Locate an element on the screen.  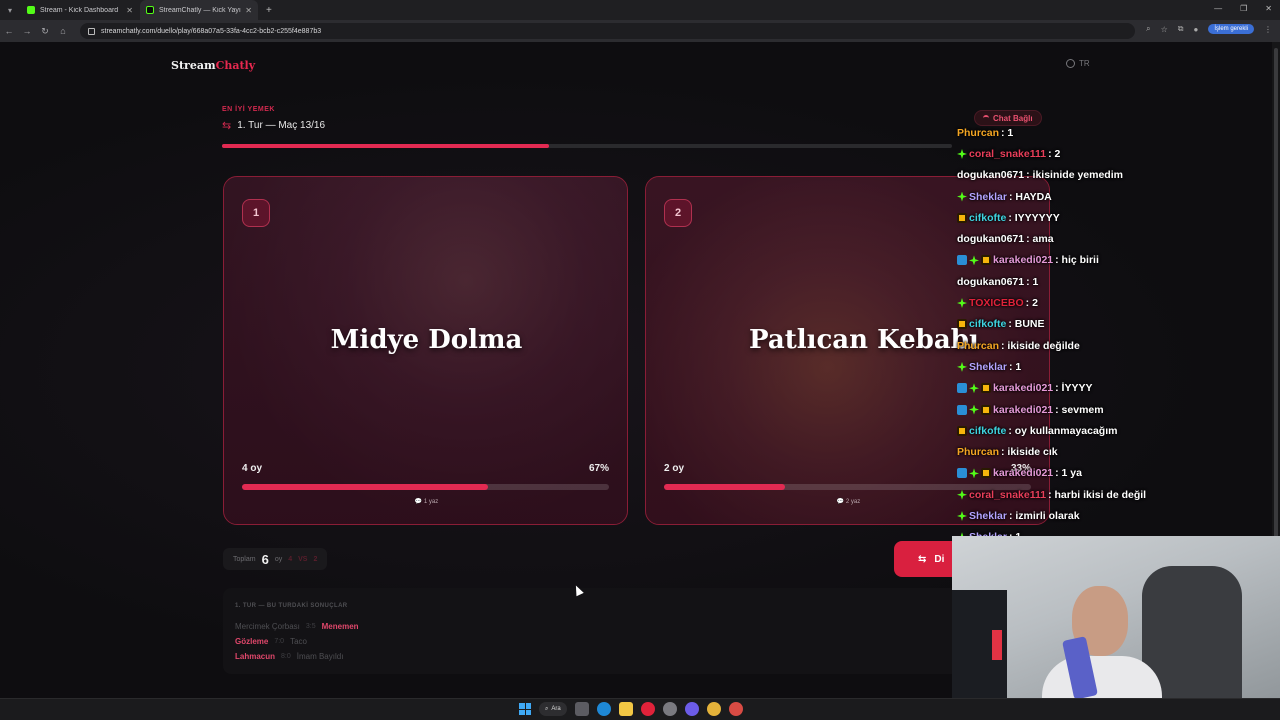
result-row: Mercimek Çorbası 3:5 Menemen is located at coordinates (297, 626).